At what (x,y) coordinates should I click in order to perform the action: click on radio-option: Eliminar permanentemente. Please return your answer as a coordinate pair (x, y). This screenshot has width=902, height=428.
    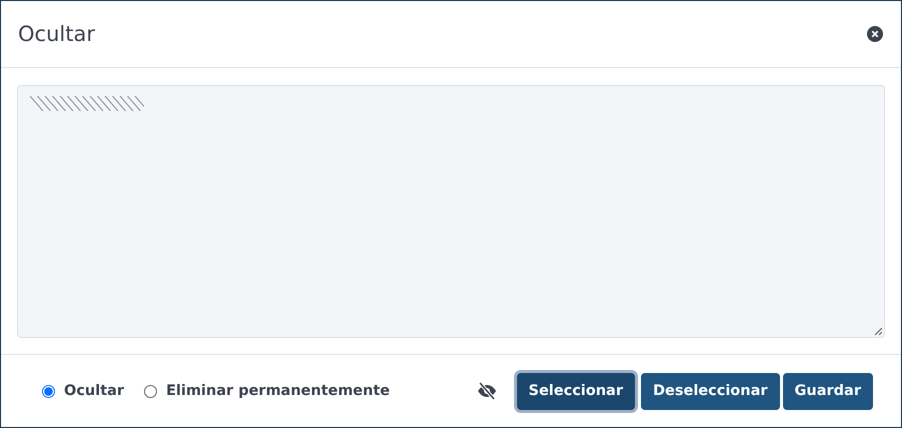
    Looking at the image, I should click on (267, 391).